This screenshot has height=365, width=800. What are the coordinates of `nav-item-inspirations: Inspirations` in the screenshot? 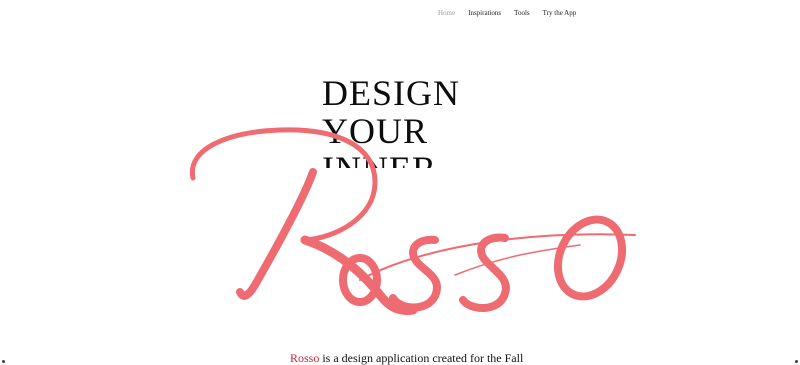 It's located at (484, 13).